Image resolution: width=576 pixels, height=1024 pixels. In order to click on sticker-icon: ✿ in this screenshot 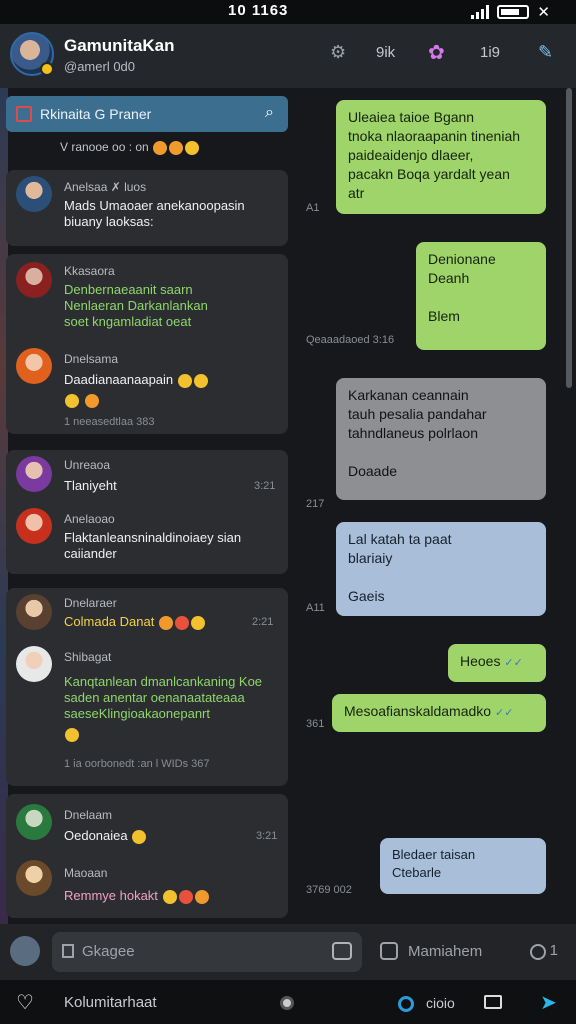, I will do `click(436, 52)`.